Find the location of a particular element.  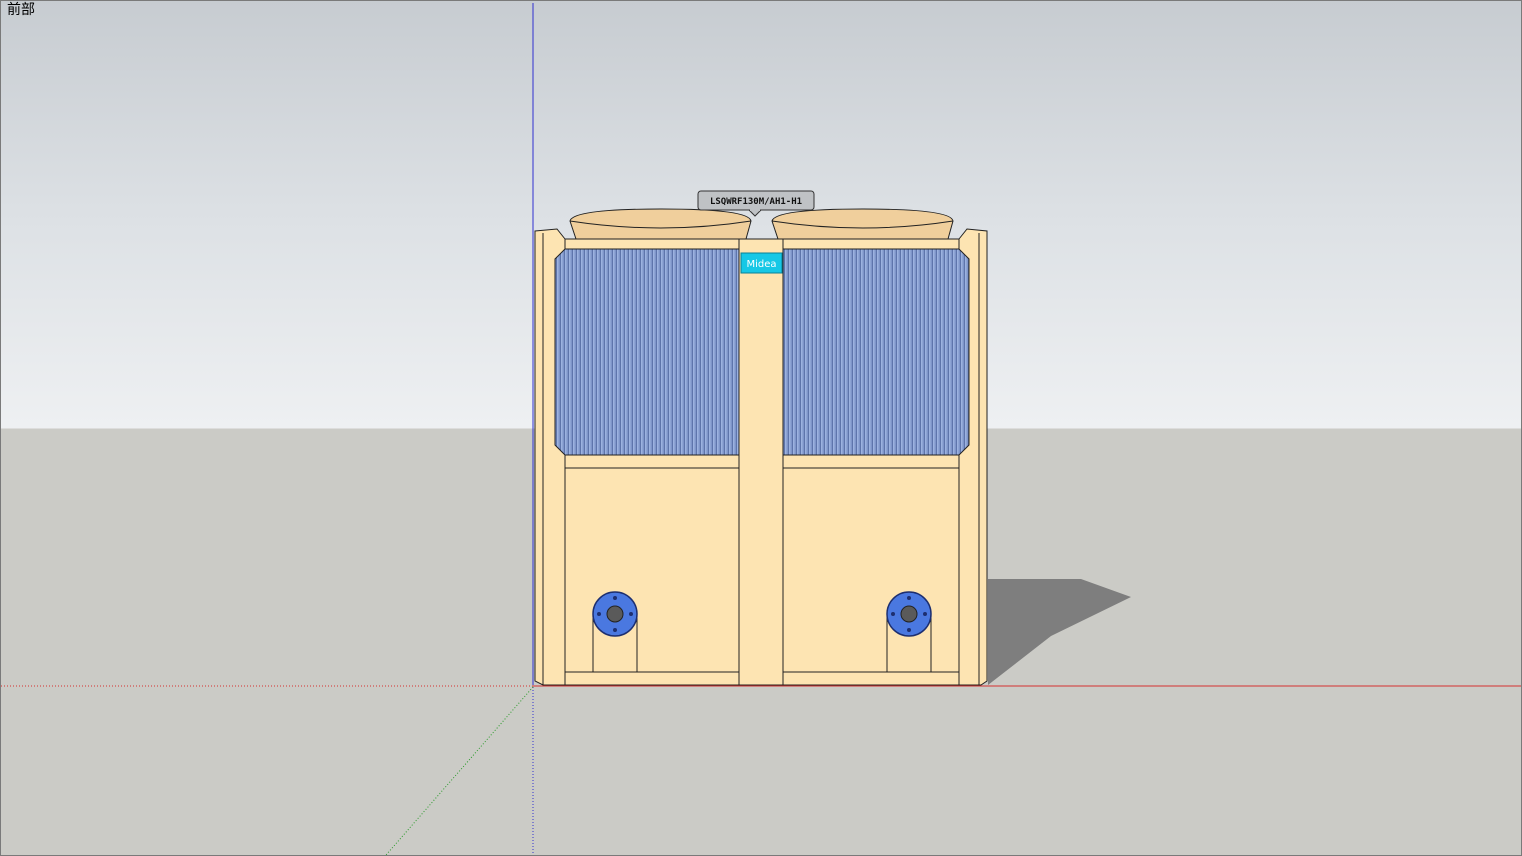

brand-logo-text: Midea is located at coordinates (761, 264).